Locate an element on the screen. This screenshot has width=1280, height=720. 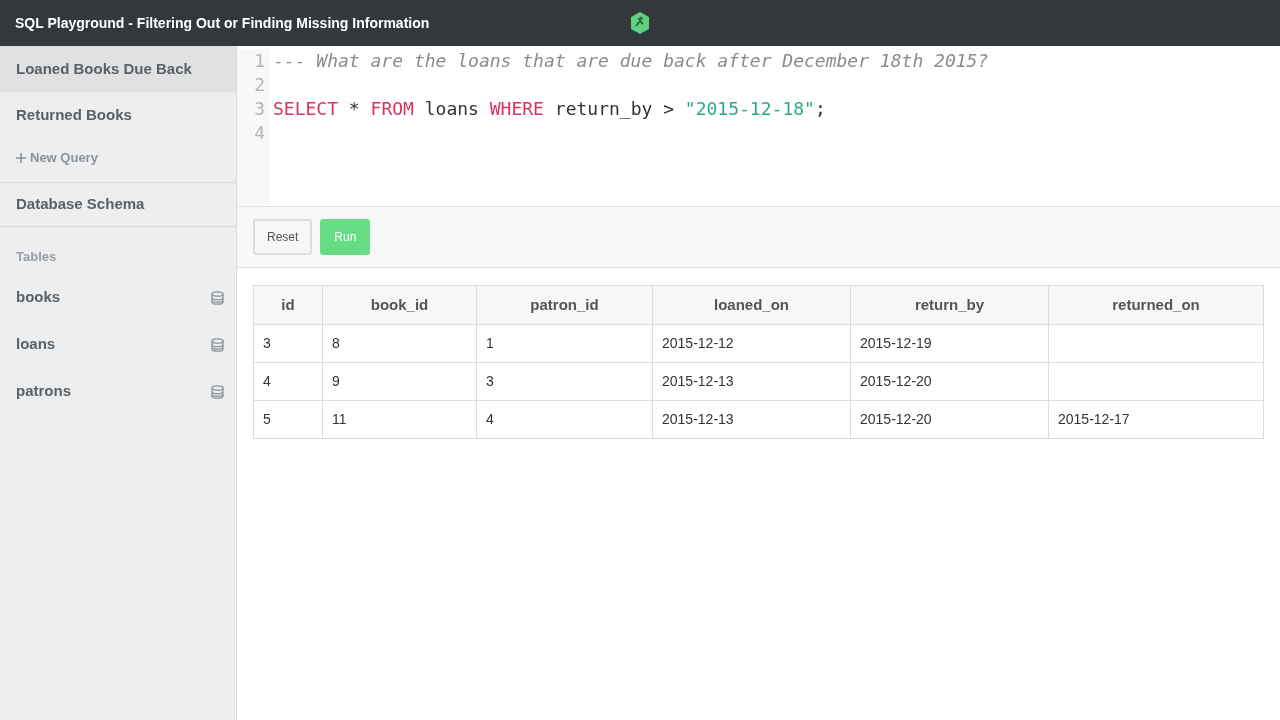
line-number: 1 is located at coordinates (259, 60).